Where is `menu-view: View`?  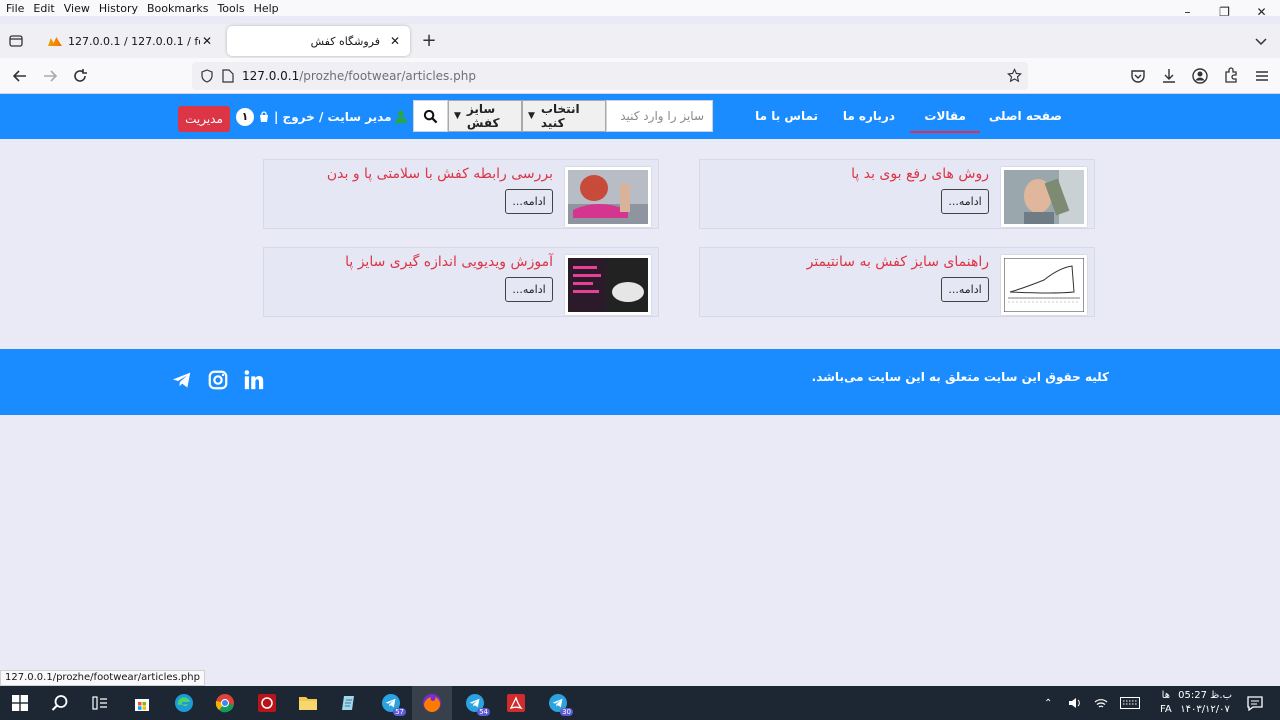 menu-view: View is located at coordinates (77, 8).